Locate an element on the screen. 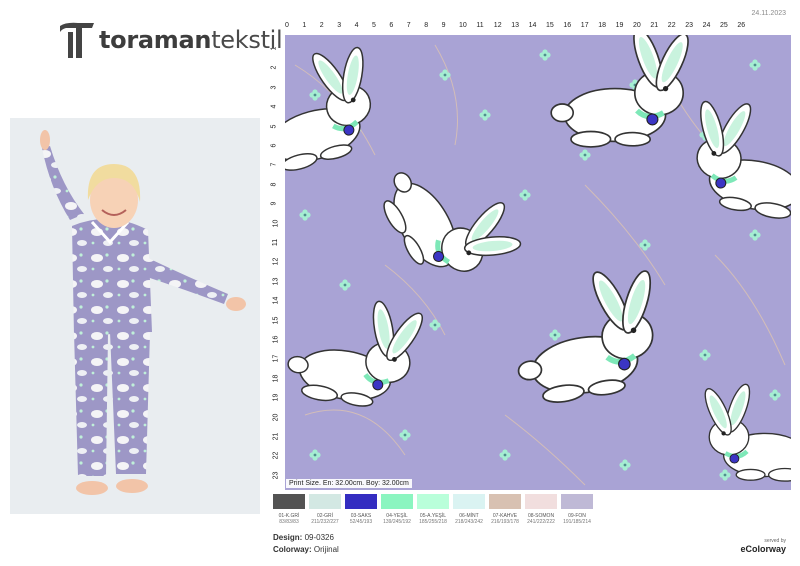  ruler-left-tick: 8 is located at coordinates (274, 184).